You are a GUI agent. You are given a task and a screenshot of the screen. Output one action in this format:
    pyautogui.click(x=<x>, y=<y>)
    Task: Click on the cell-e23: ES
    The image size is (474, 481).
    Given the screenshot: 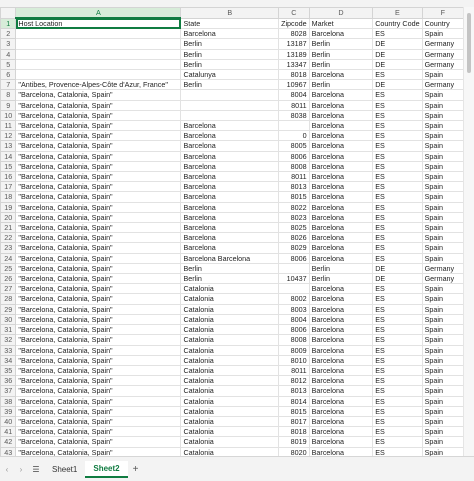 What is the action you would take?
    pyautogui.click(x=397, y=248)
    